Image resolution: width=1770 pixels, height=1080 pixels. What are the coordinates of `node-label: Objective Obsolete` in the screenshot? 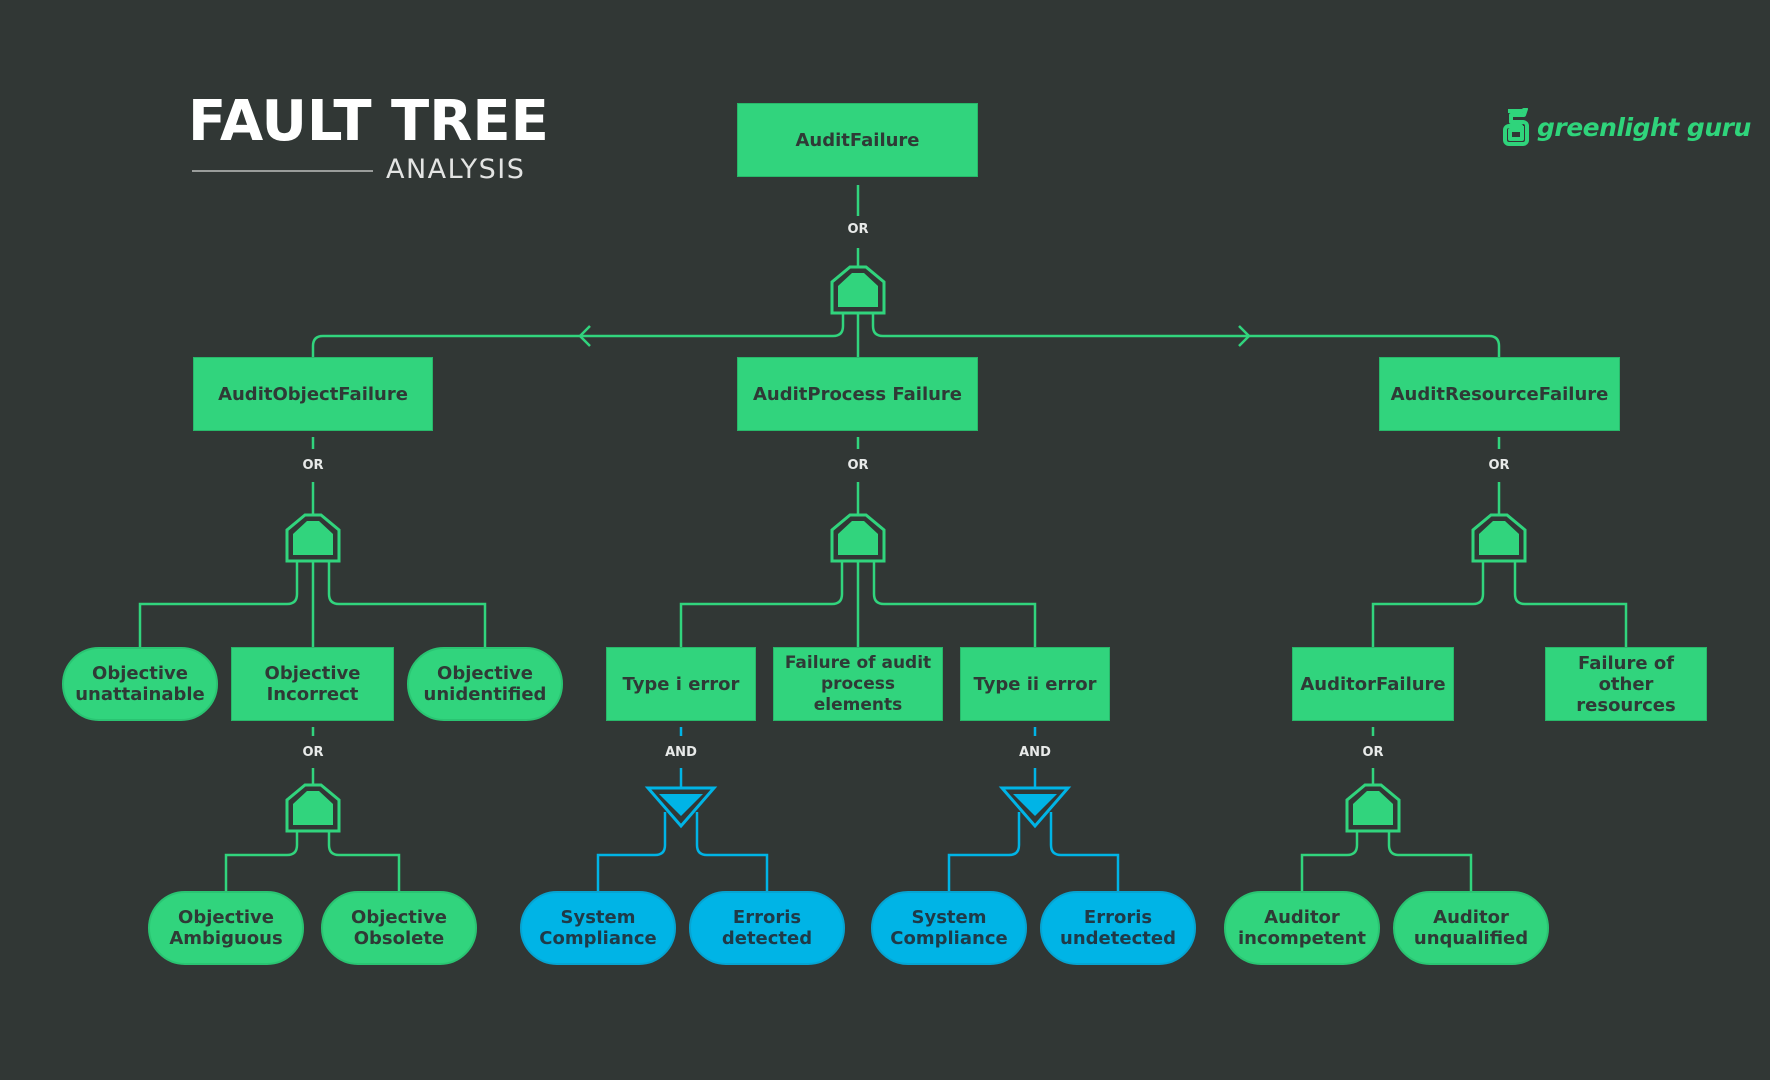 It's located at (399, 928).